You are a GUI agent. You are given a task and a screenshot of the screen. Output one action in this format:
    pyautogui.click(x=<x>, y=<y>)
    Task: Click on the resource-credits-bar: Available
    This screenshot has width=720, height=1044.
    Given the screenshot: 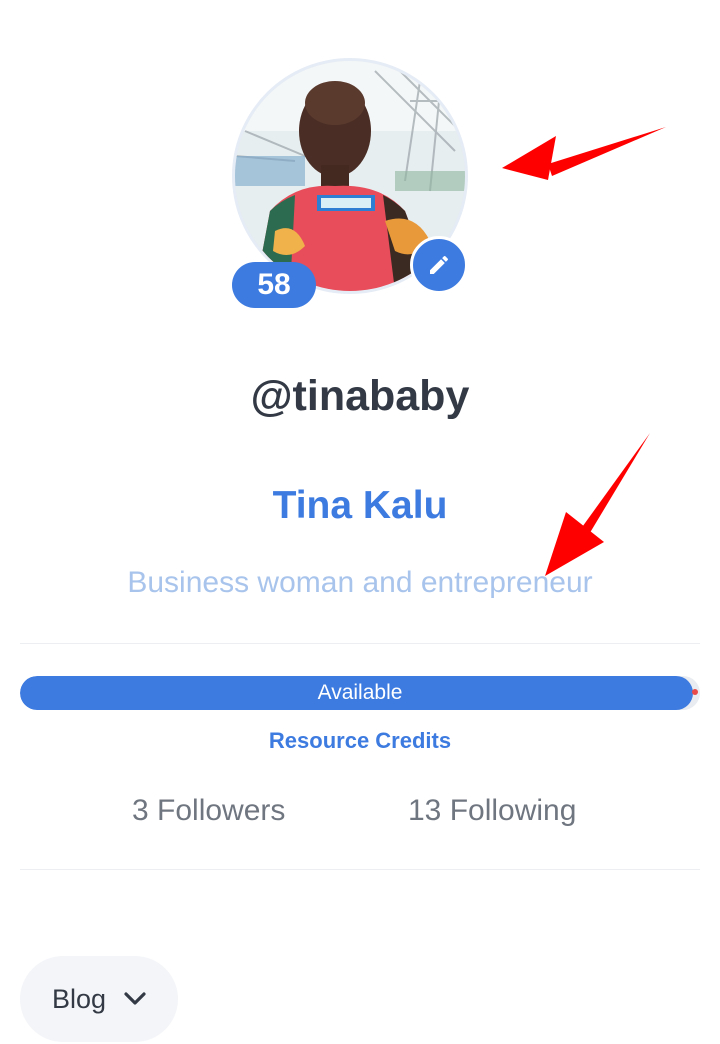 What is the action you would take?
    pyautogui.click(x=360, y=693)
    